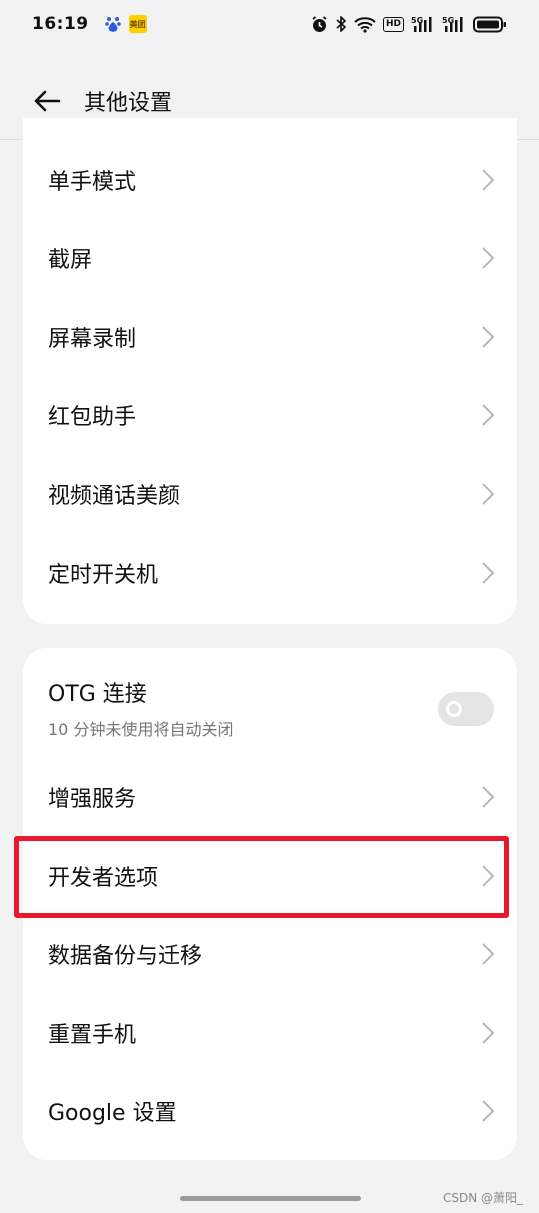 Image resolution: width=539 pixels, height=1213 pixels. I want to click on settings-item-reset-phone: 重置手机, so click(270, 1033).